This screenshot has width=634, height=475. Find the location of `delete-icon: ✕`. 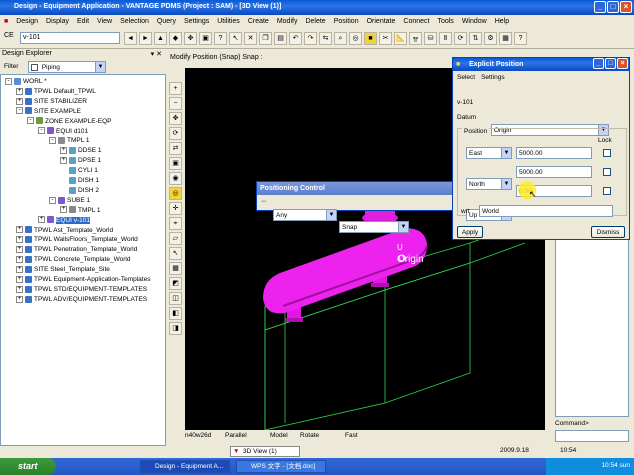

delete-icon: ✕ is located at coordinates (250, 38).